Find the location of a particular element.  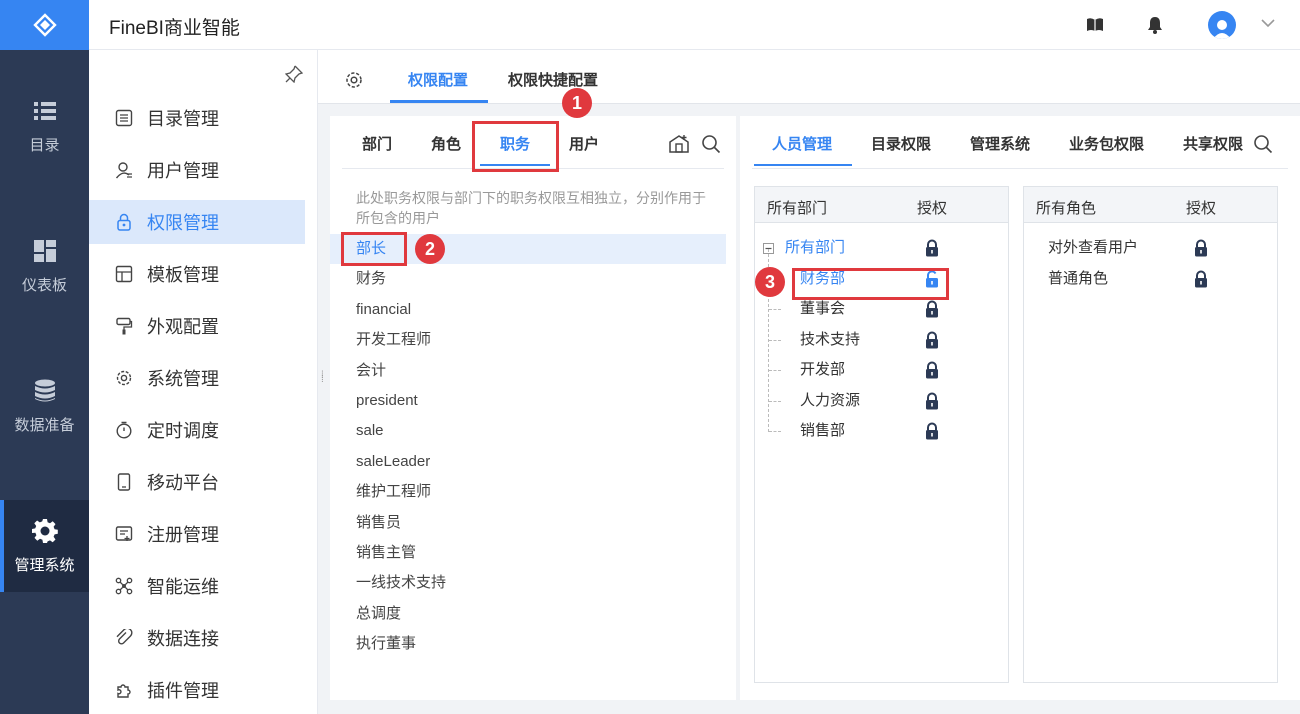

list-item: 总调度 is located at coordinates (528, 614).